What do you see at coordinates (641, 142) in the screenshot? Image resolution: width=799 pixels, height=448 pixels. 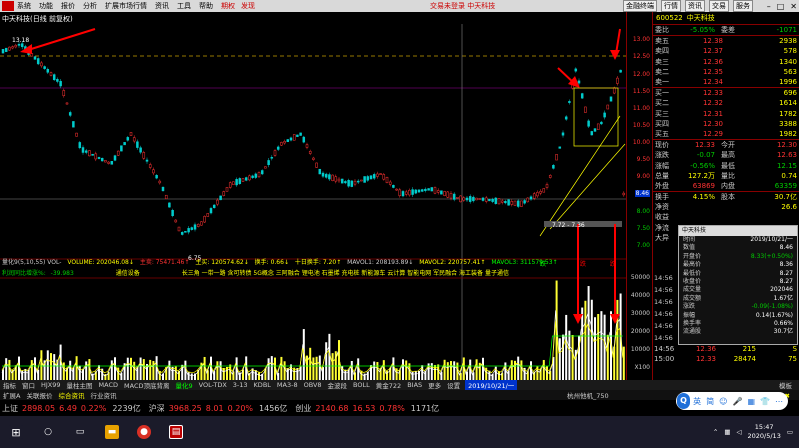 I see `axis-label: 10.00` at bounding box center [641, 142].